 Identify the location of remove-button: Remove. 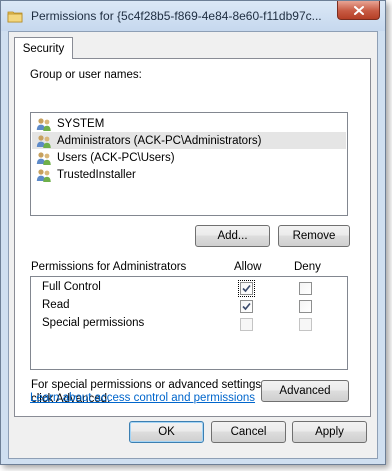
(314, 236).